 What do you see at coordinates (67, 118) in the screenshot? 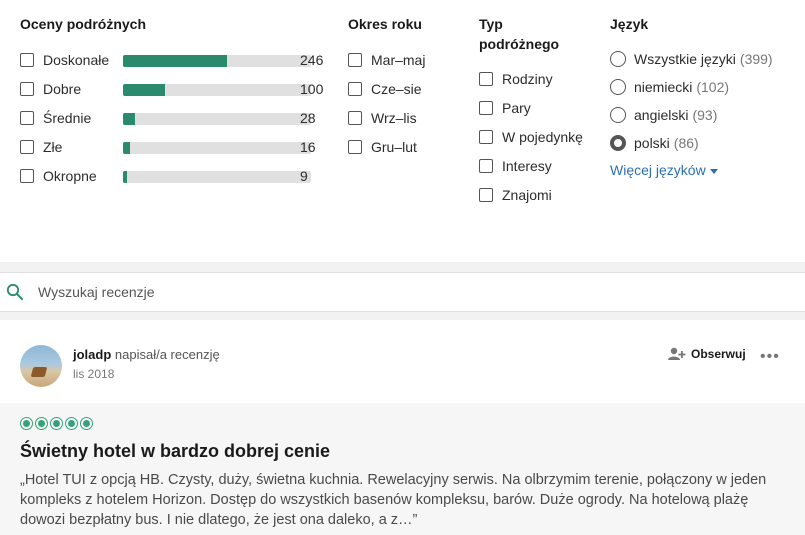
I see `rating-label: Średnie` at bounding box center [67, 118].